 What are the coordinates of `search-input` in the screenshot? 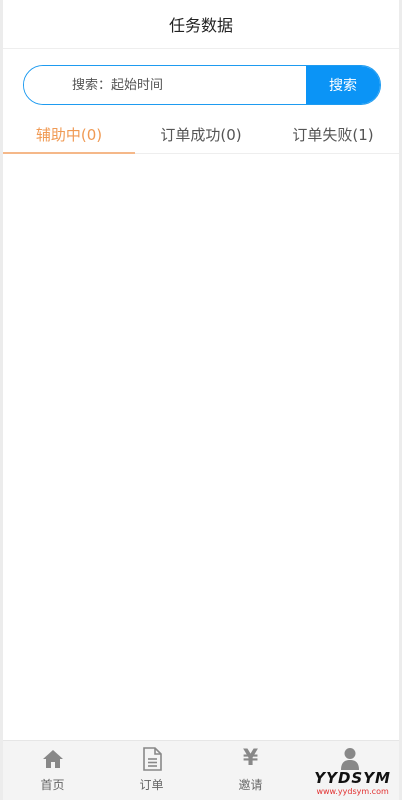 It's located at (165, 85).